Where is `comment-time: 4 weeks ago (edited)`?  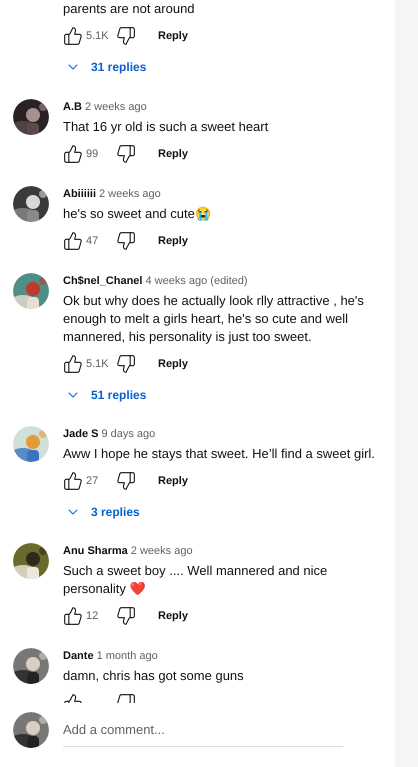
comment-time: 4 weeks ago (edited) is located at coordinates (196, 281).